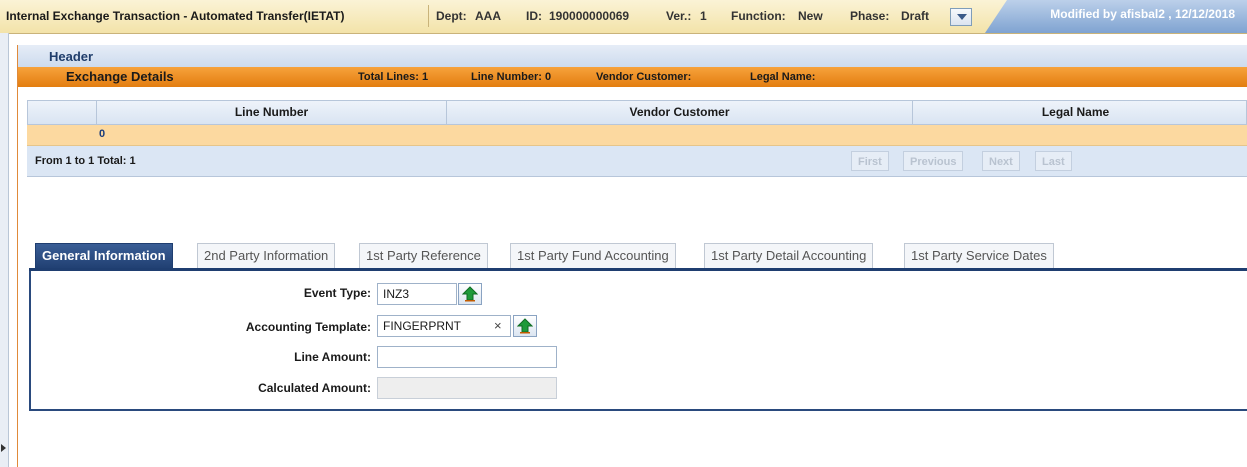 The width and height of the screenshot is (1247, 467). Describe the element at coordinates (534, 16) in the screenshot. I see `id-label: ID:` at that location.